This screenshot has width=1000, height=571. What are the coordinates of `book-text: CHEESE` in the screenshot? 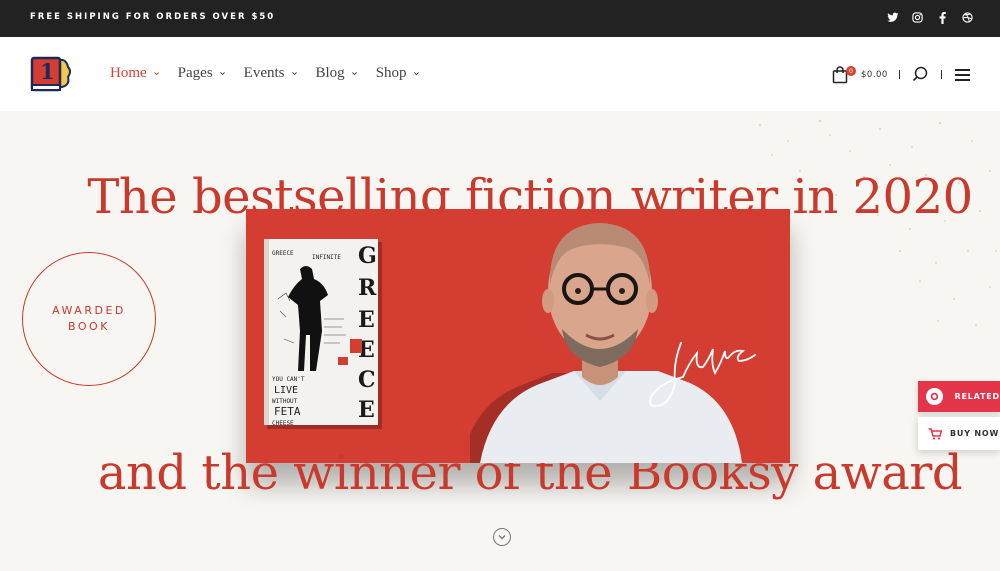 It's located at (283, 423).